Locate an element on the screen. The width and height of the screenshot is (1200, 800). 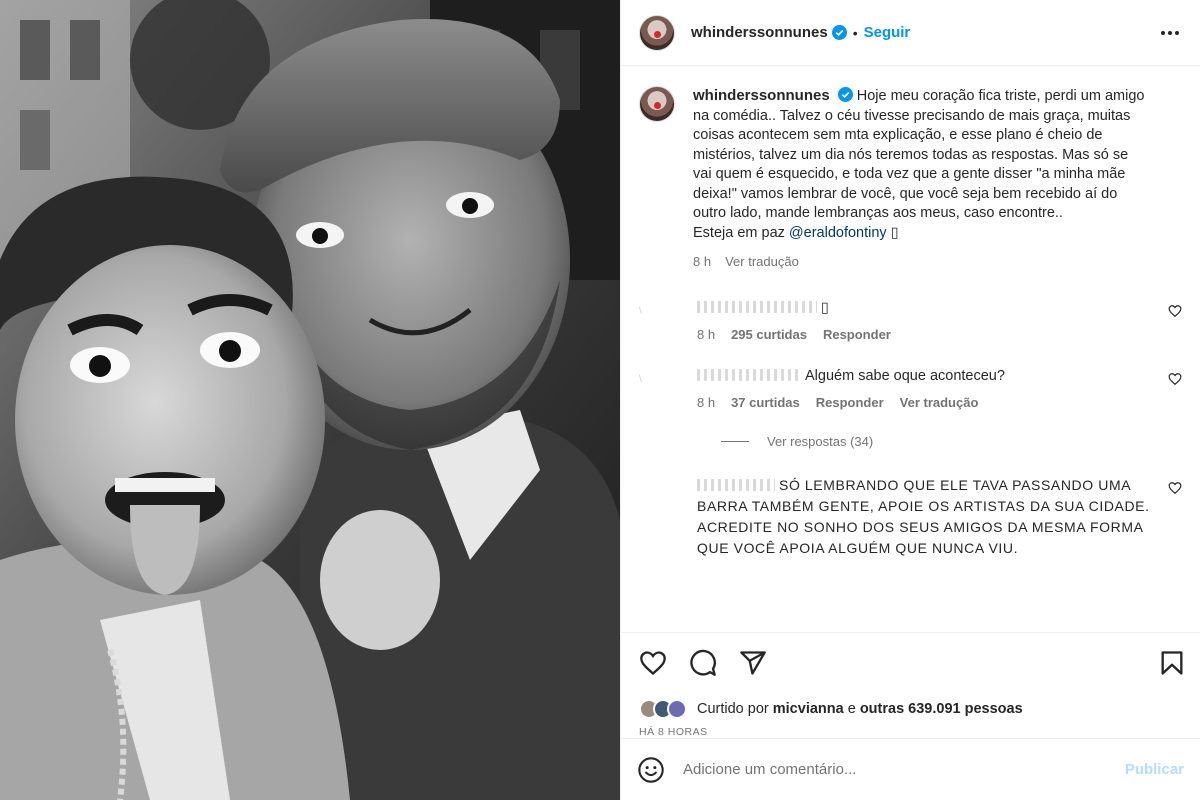
comment-meta: 8 h 37 curtidas Responder Ver tradução is located at coordinates (926, 402).